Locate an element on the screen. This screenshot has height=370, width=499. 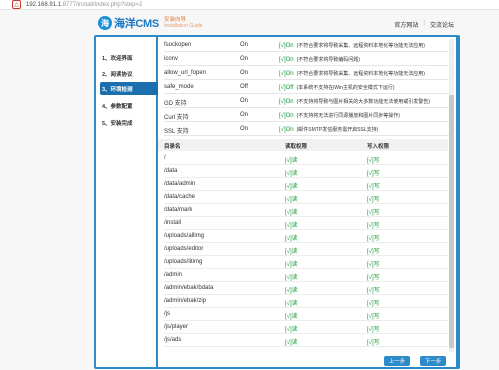
dir-path: /data/cache is located at coordinates (180, 197).